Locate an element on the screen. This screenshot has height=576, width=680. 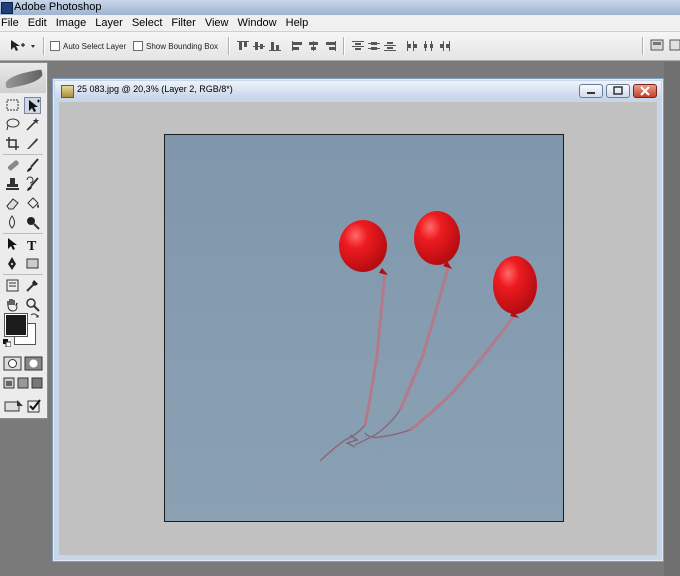
history-brush-icon is located at coordinates (32, 184).